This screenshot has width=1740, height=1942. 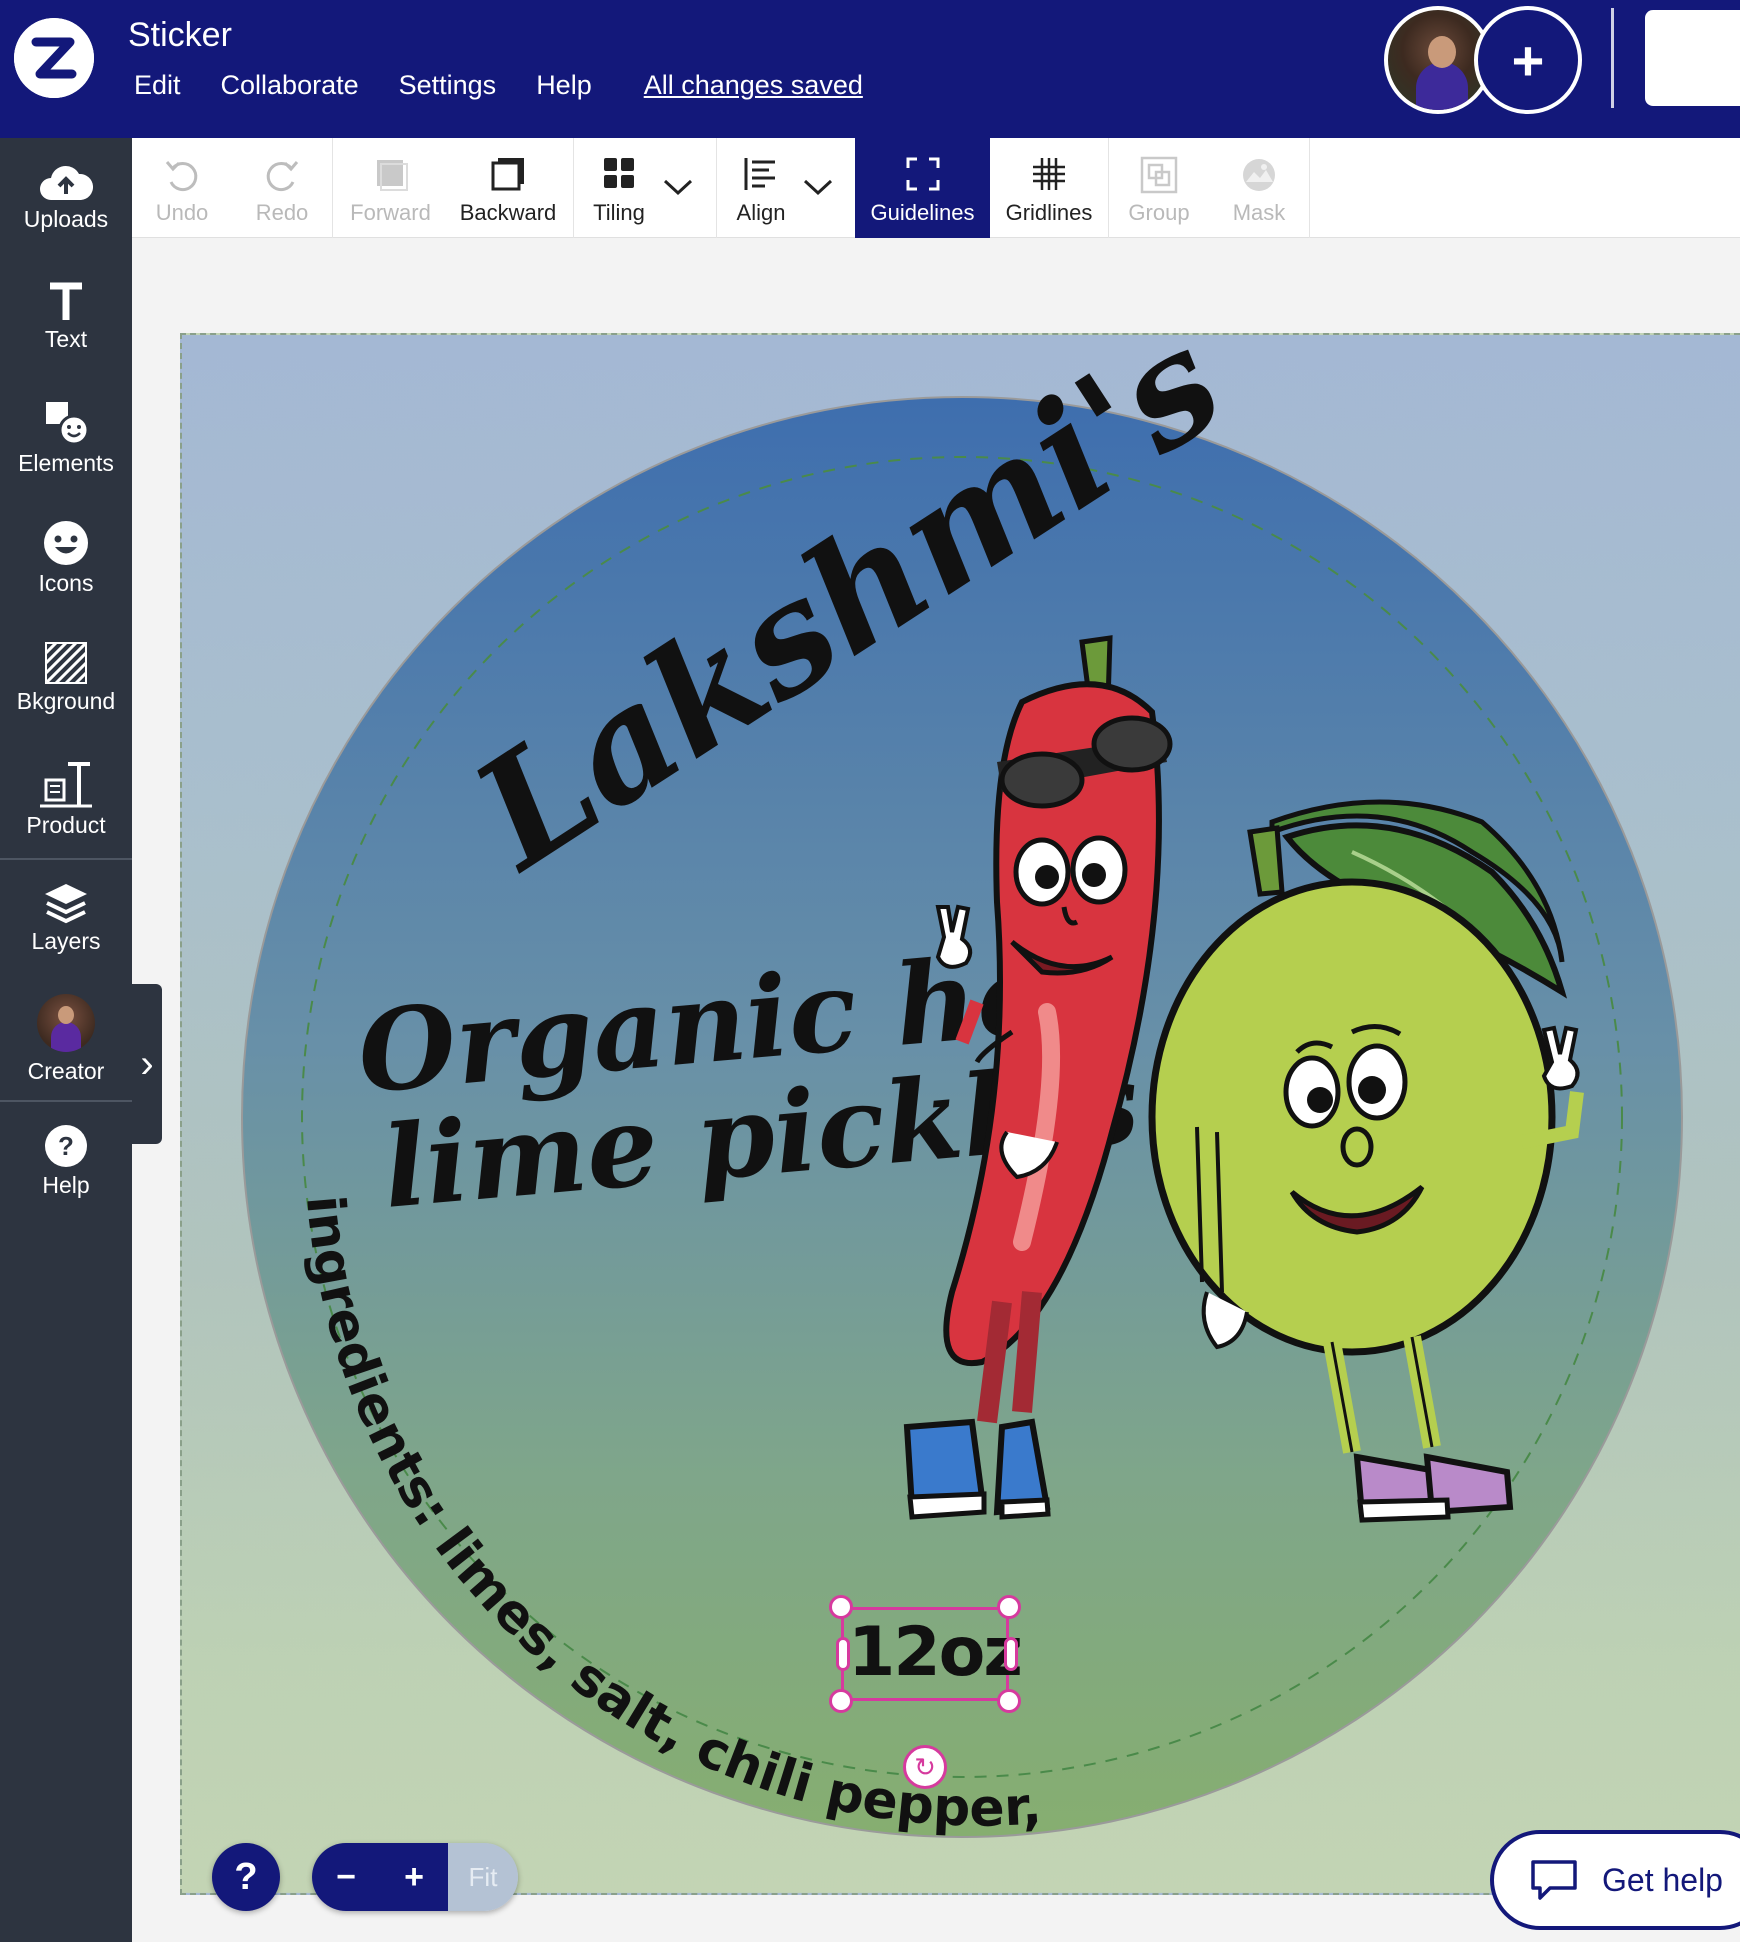 I want to click on sidebar-item-creator: Creator, so click(x=66, y=1039).